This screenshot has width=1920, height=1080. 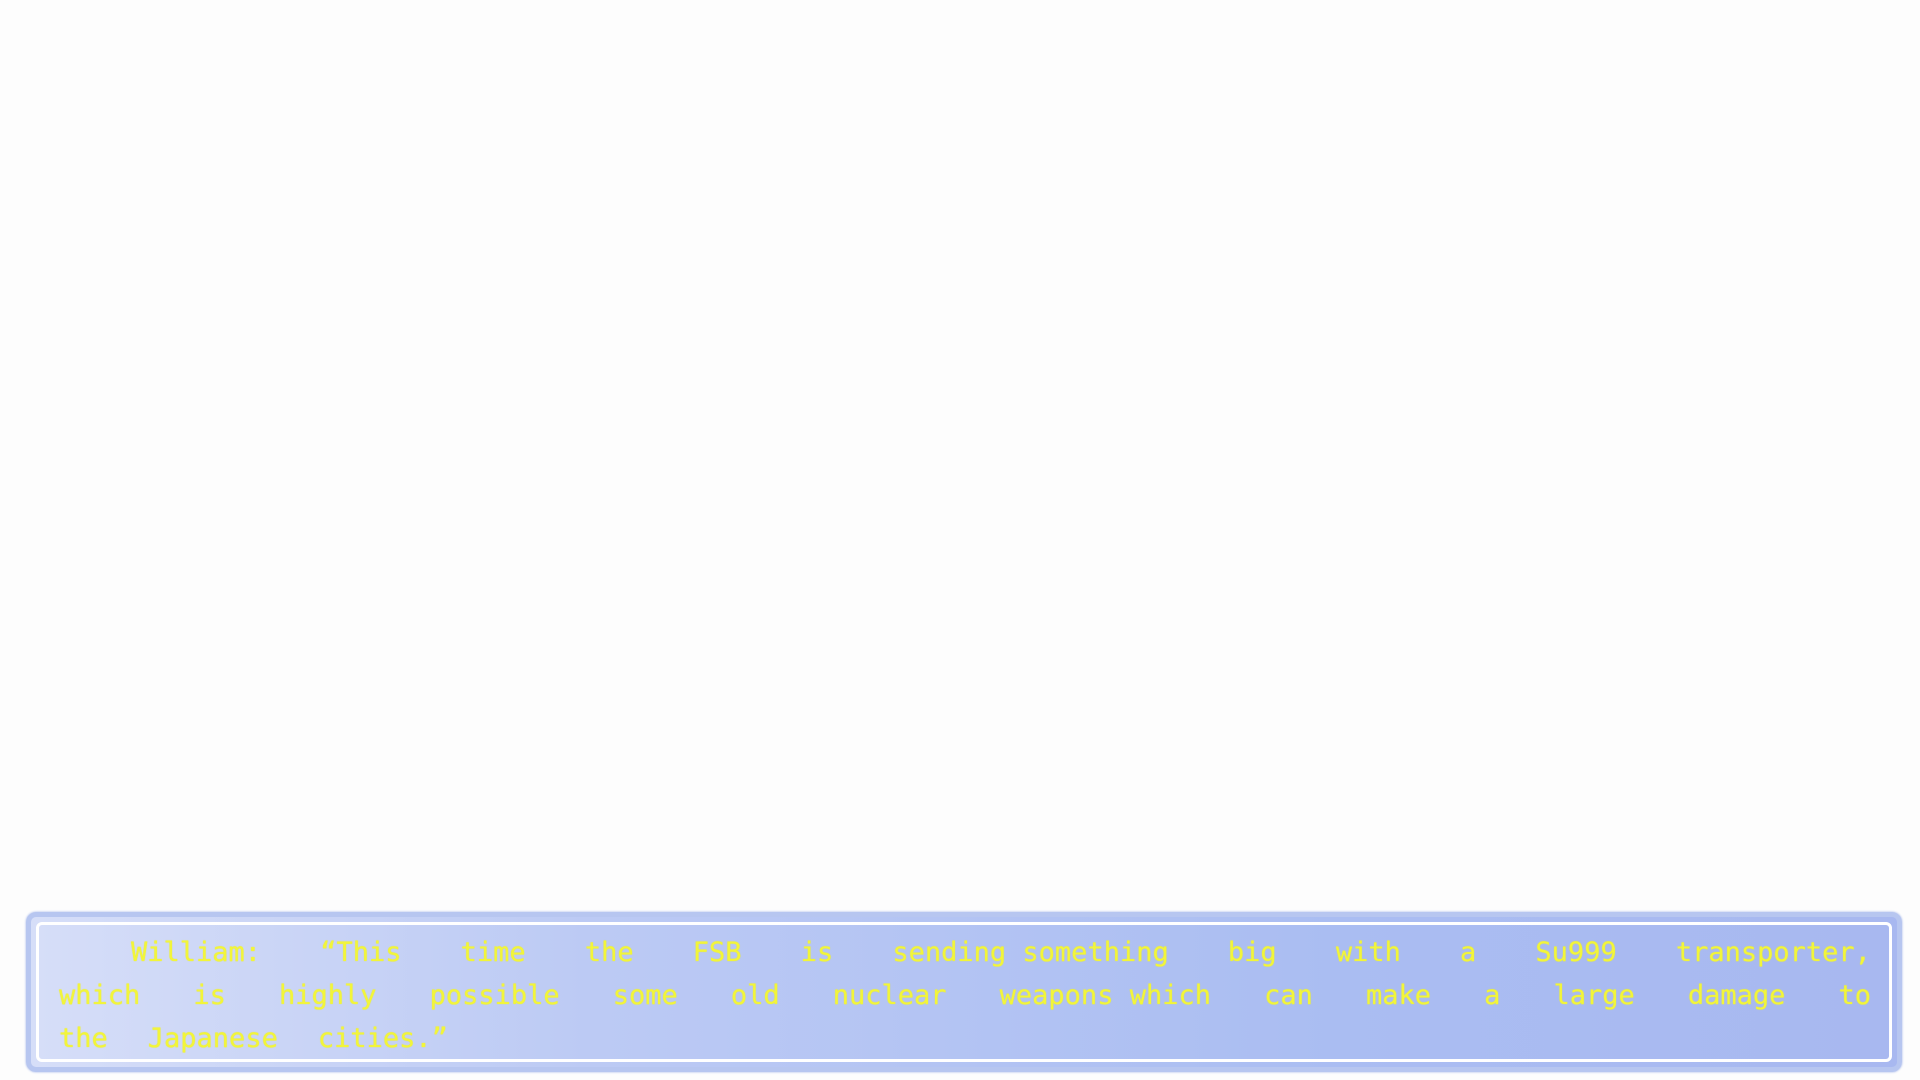 I want to click on dialogue-word: can, so click(x=1288, y=995).